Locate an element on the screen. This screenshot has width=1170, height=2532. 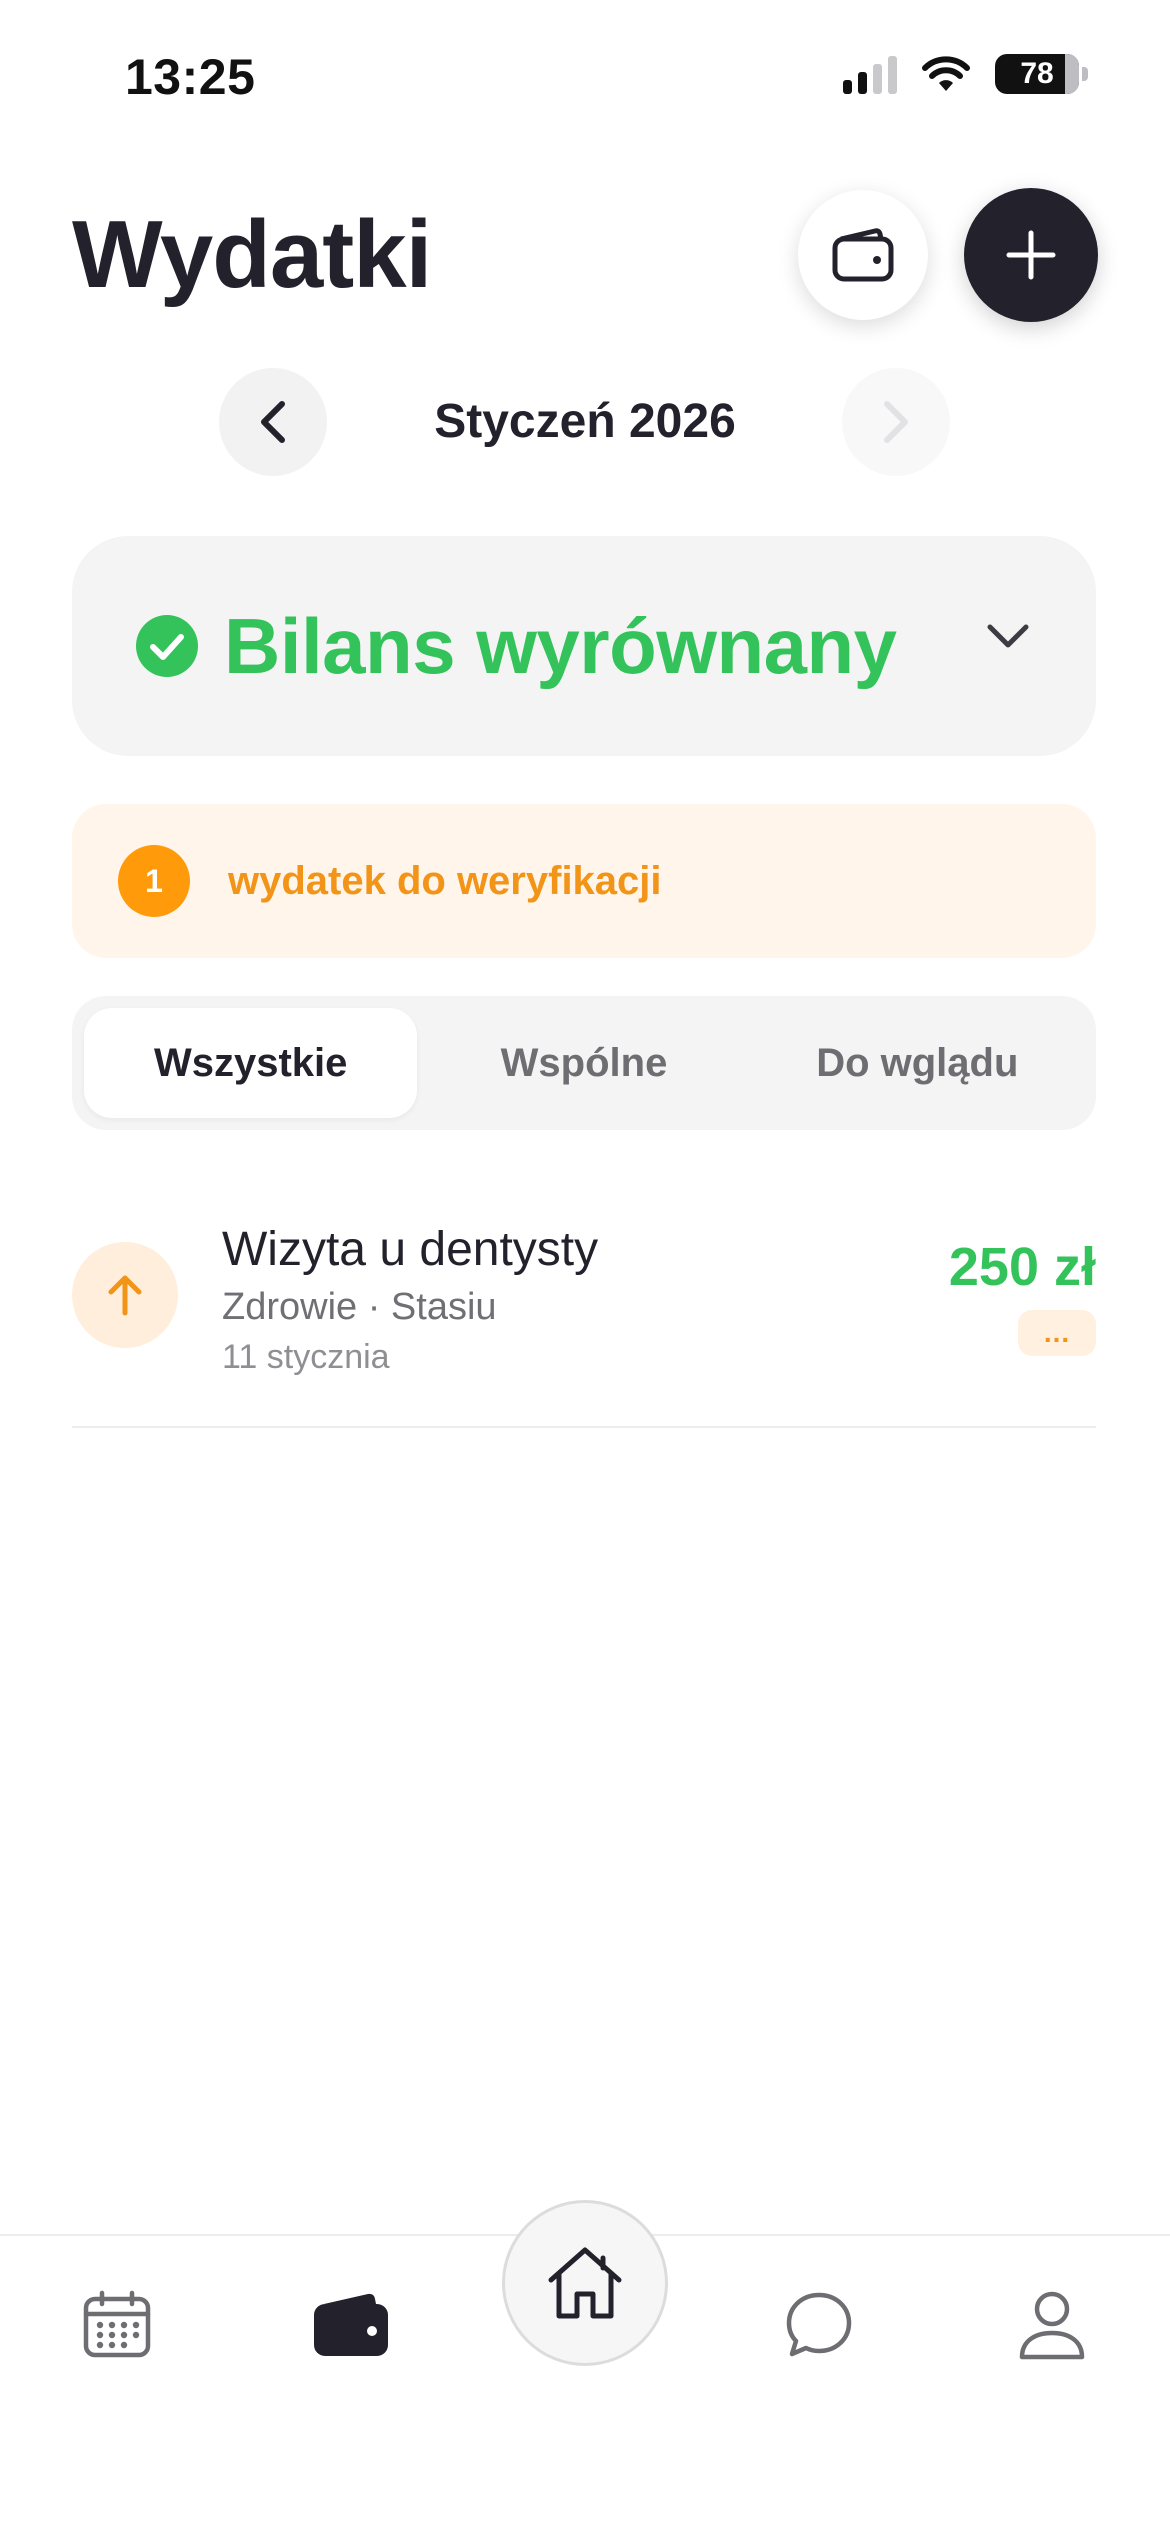
expense-amount: 250 zł is located at coordinates (1022, 1267).